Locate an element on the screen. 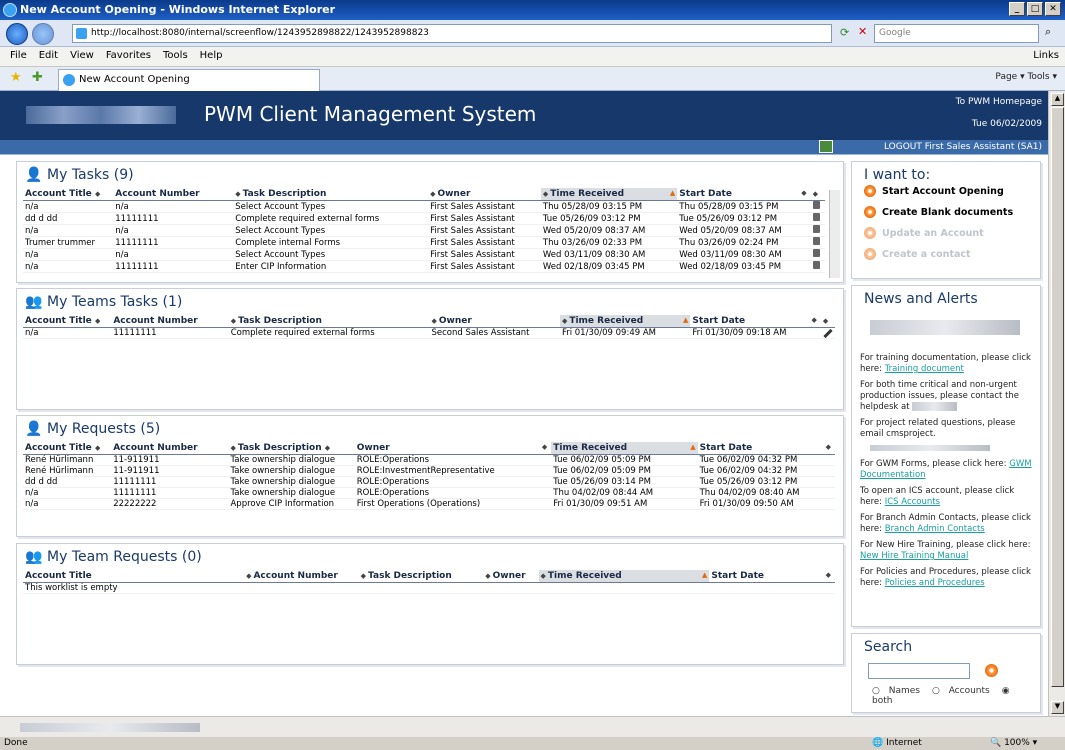  i-want-to-item: Start Account Opening is located at coordinates (946, 196).